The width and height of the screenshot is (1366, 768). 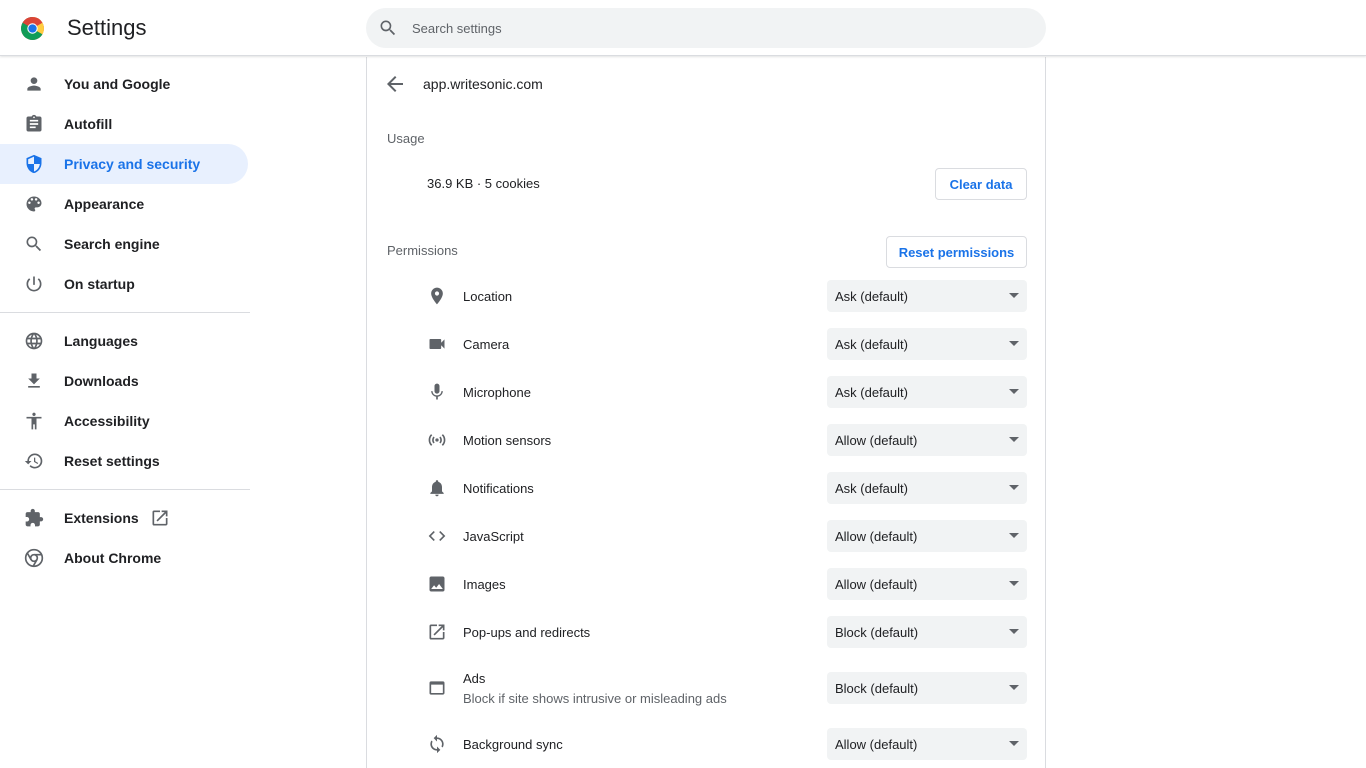 I want to click on sidebar-item-reset-settings: Reset settings, so click(x=124, y=461).